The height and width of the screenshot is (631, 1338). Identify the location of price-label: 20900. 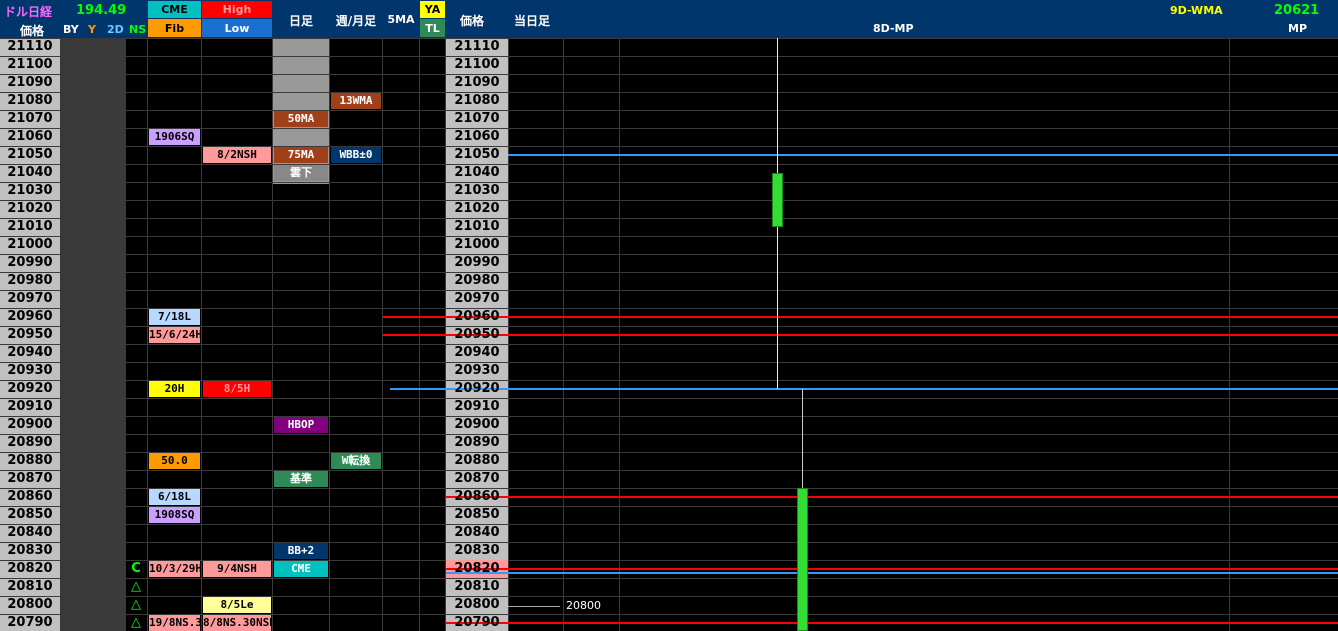
(30, 424).